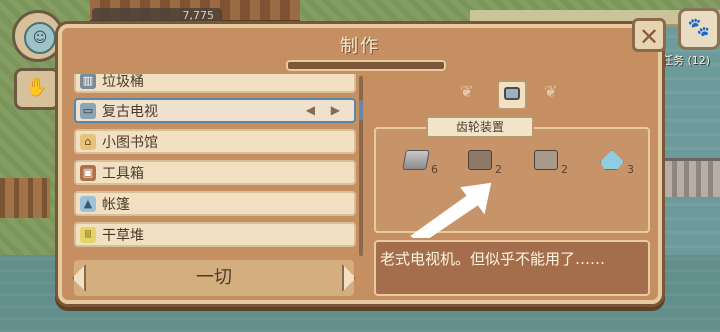 This screenshot has width=720, height=332. Describe the element at coordinates (157, 16) in the screenshot. I see `coin-counter: 7,775` at that location.